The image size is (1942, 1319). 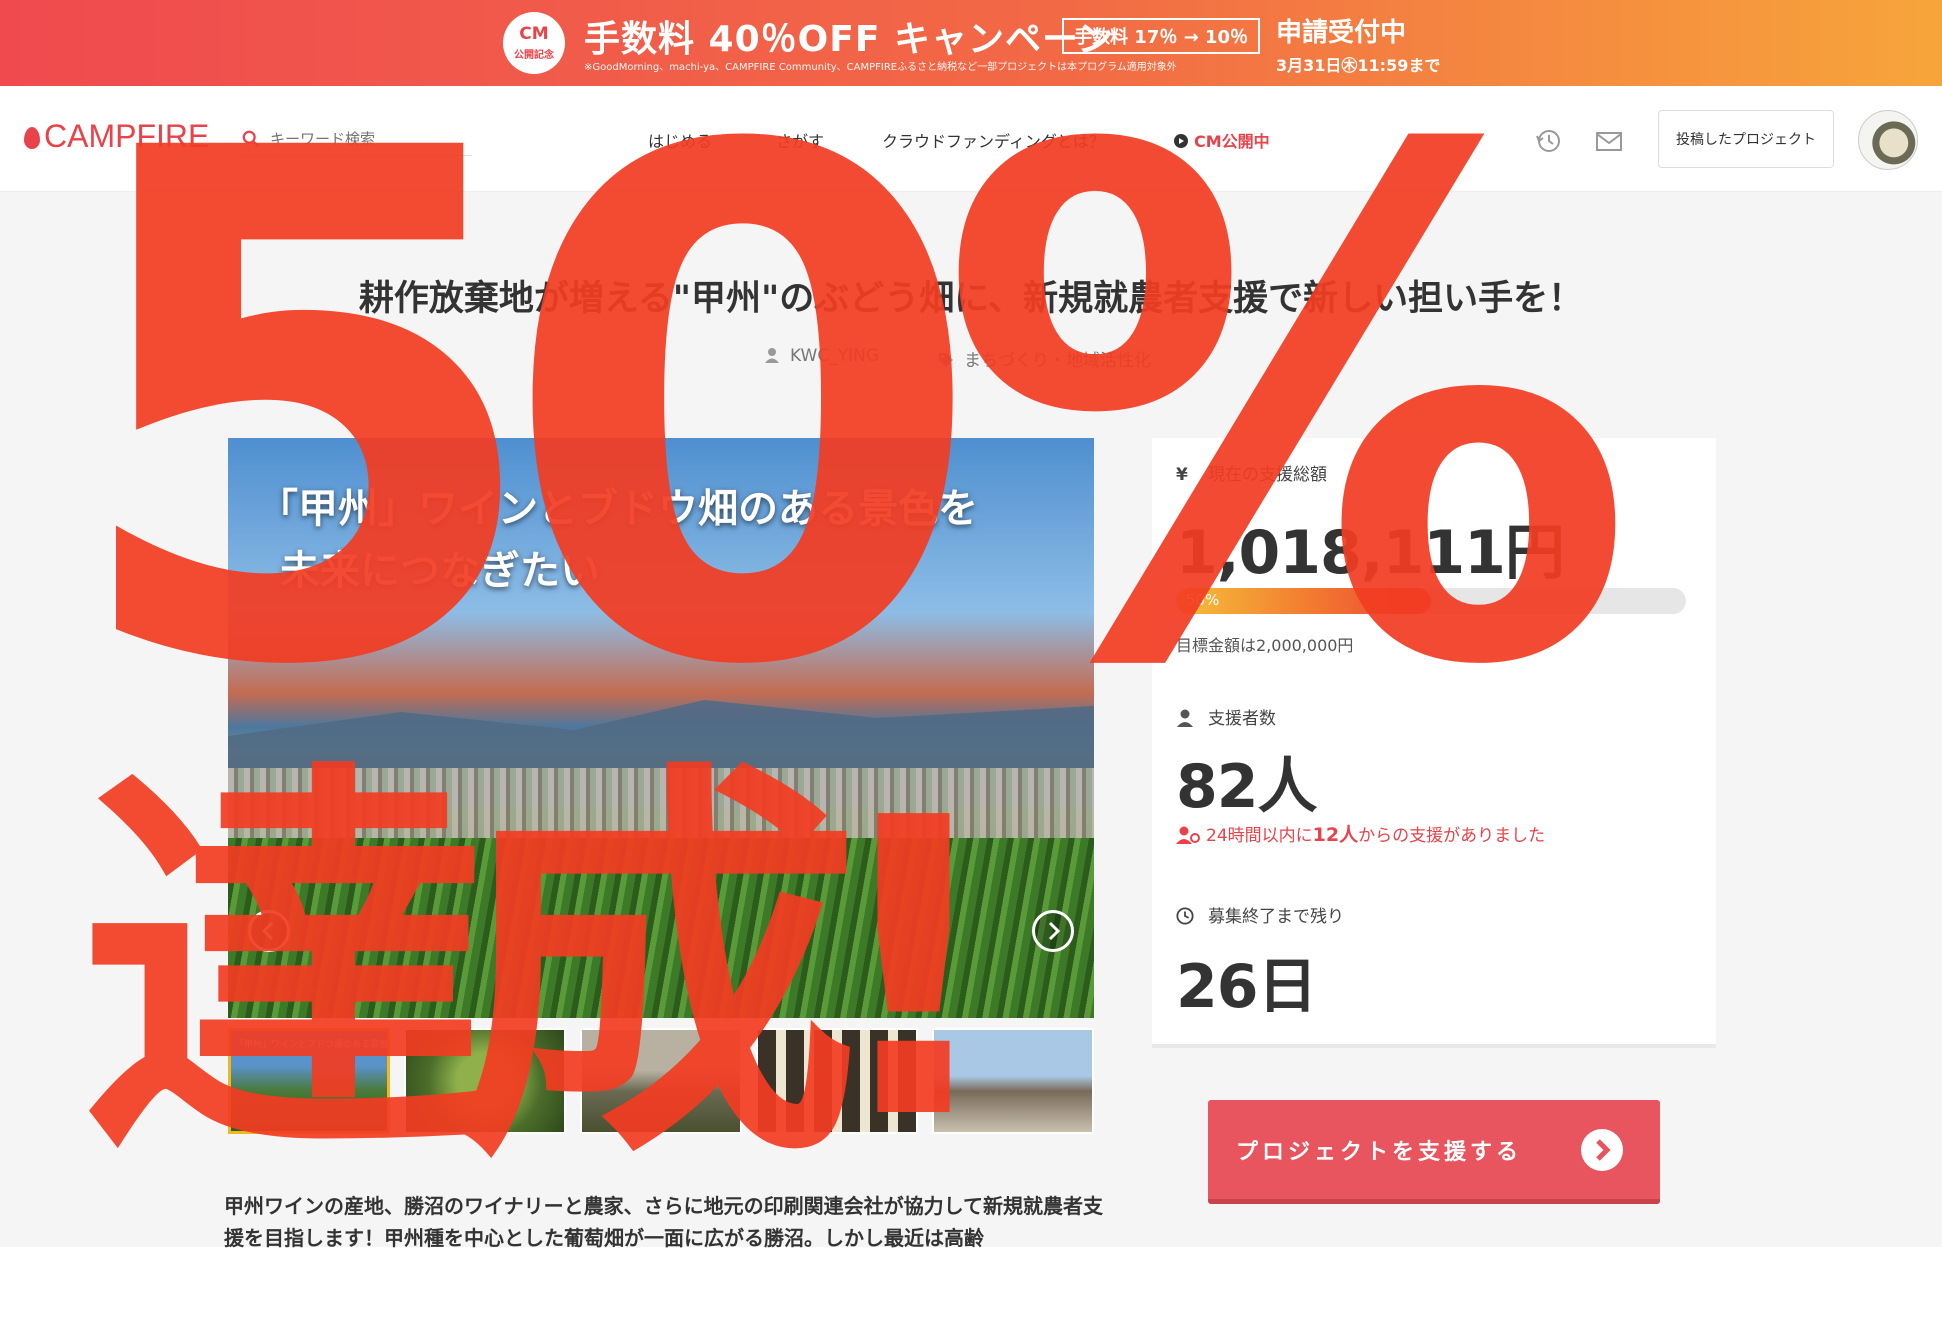 What do you see at coordinates (1265, 645) in the screenshot?
I see `goal-amount: 目標金額は2,000,000円` at bounding box center [1265, 645].